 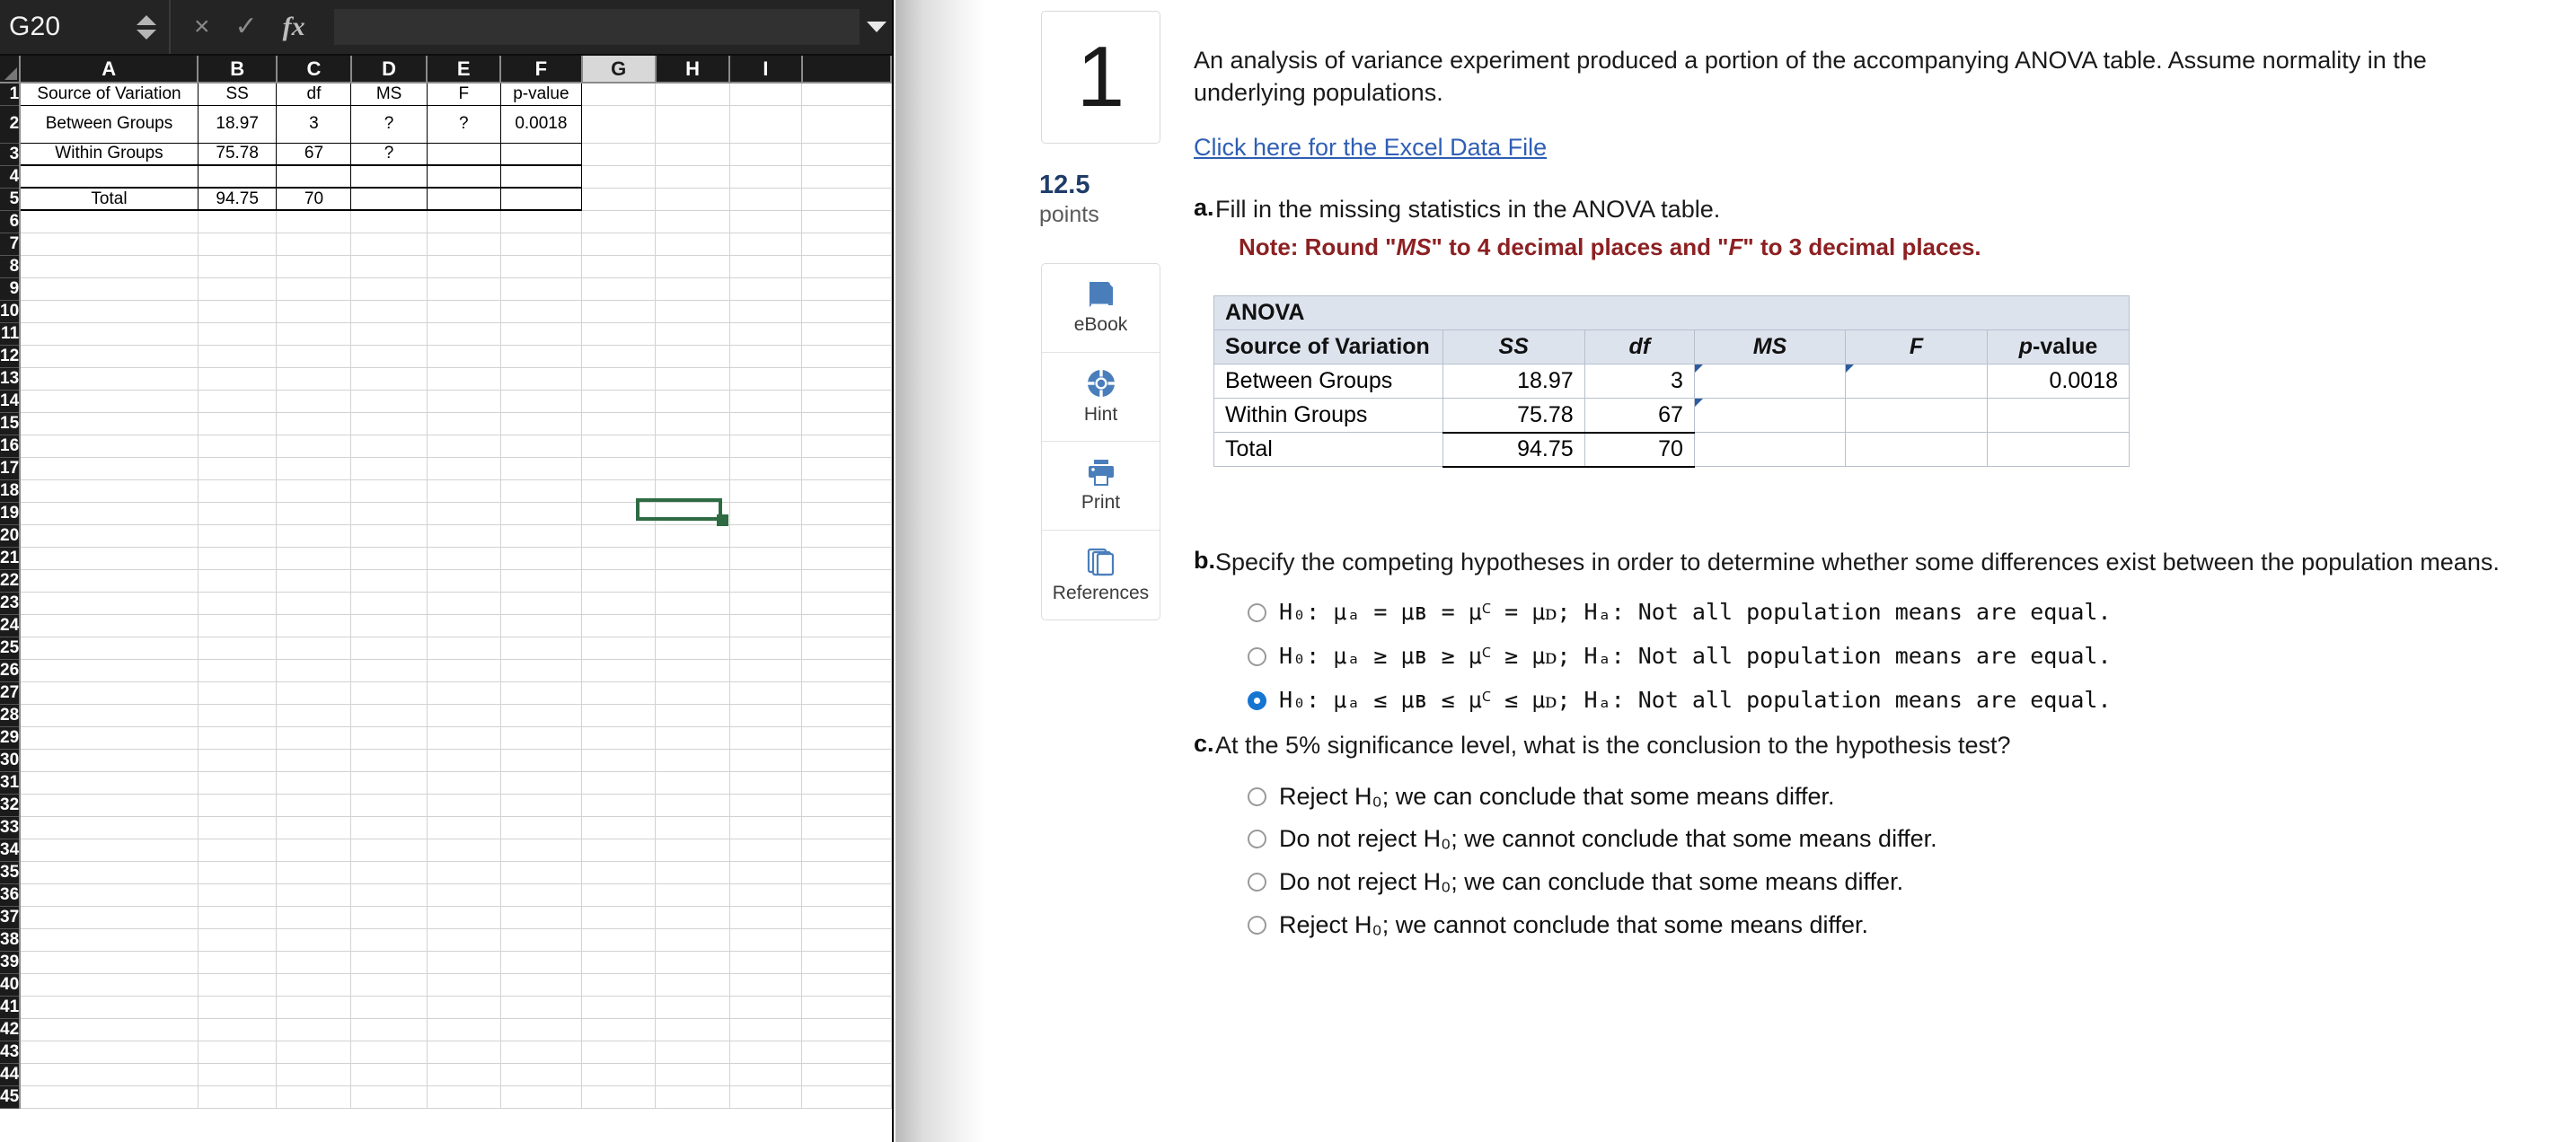 I want to click on cell-D35, so click(x=389, y=873).